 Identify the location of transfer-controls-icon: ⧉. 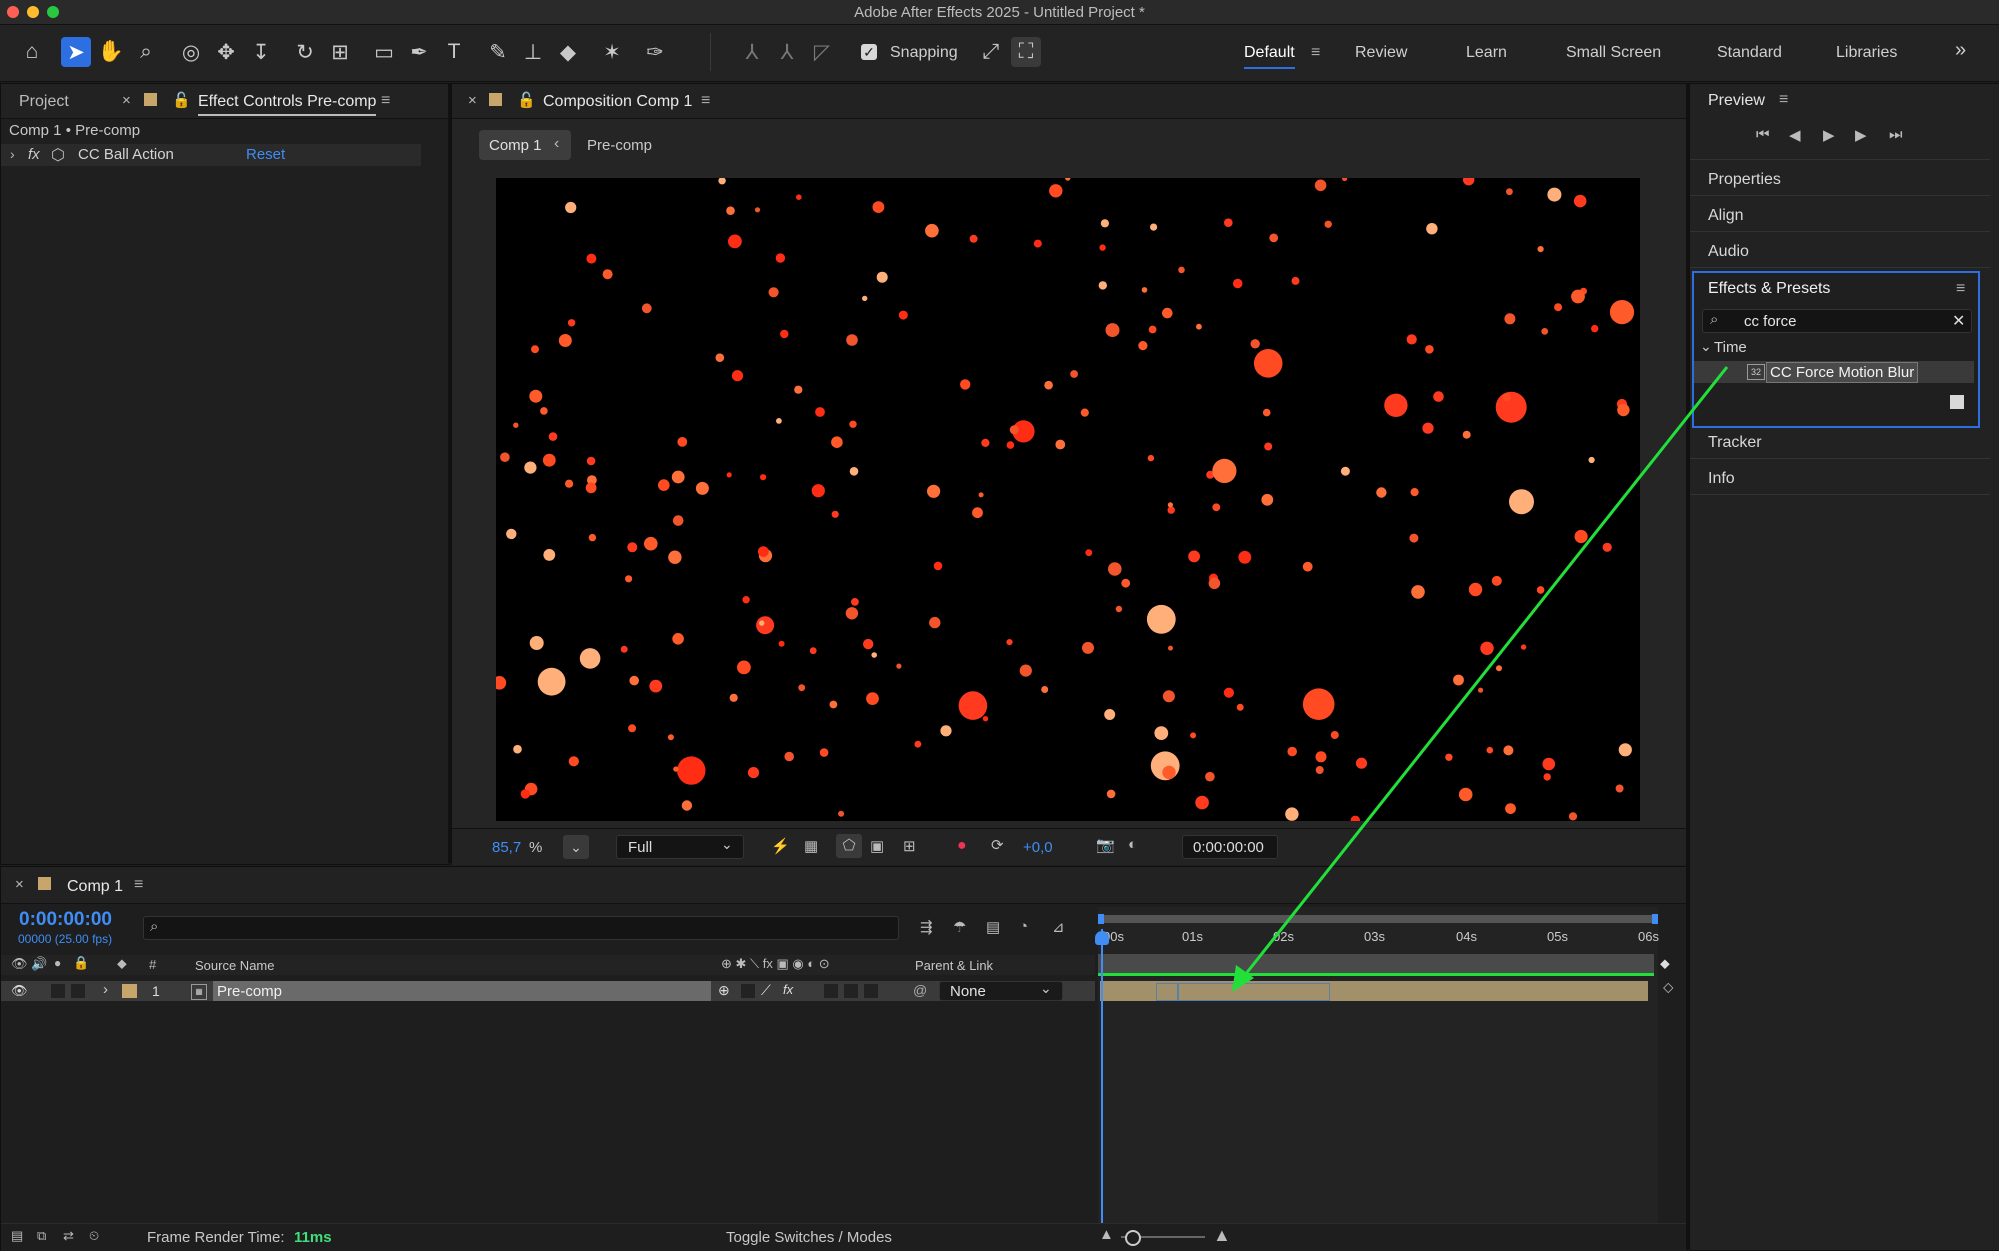
(41, 1236).